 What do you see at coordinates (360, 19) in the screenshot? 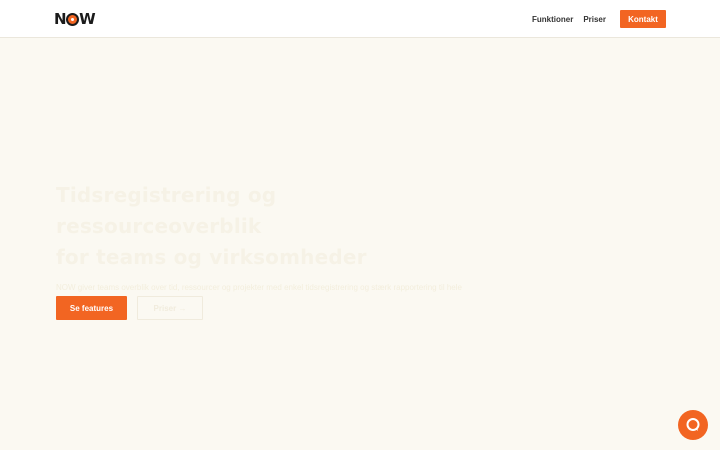
I see `site-header: N W Funktioner Priser Kontakt` at bounding box center [360, 19].